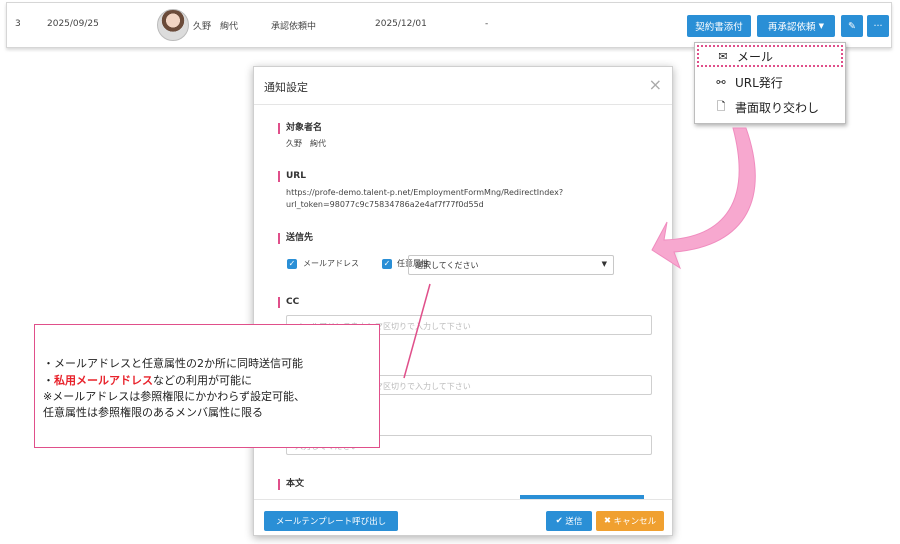  What do you see at coordinates (103, 380) in the screenshot?
I see `note-highlight: 私用メールアドレス` at bounding box center [103, 380].